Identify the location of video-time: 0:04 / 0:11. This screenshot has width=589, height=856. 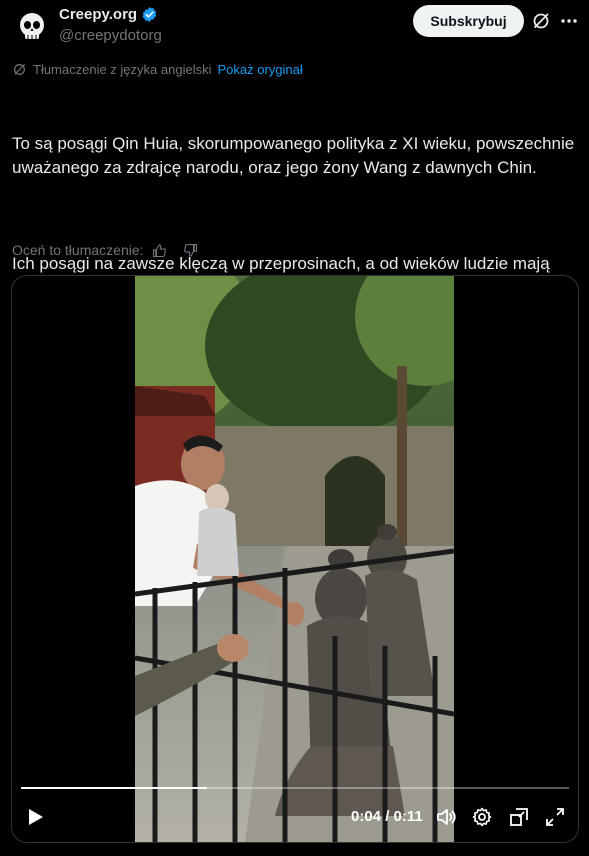
(387, 816).